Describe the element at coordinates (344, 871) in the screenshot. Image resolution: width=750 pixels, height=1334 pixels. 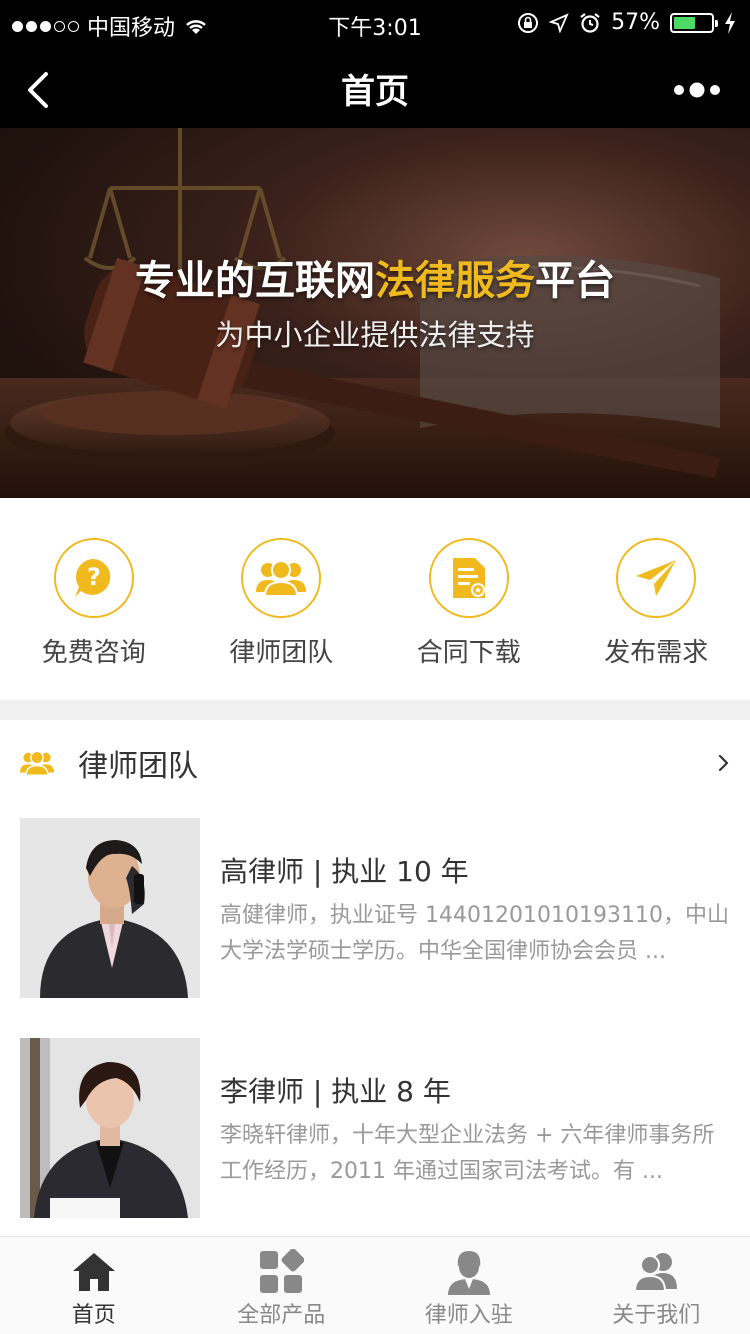
I see `lawyer-name: 高律师 | 执业 10 年` at that location.